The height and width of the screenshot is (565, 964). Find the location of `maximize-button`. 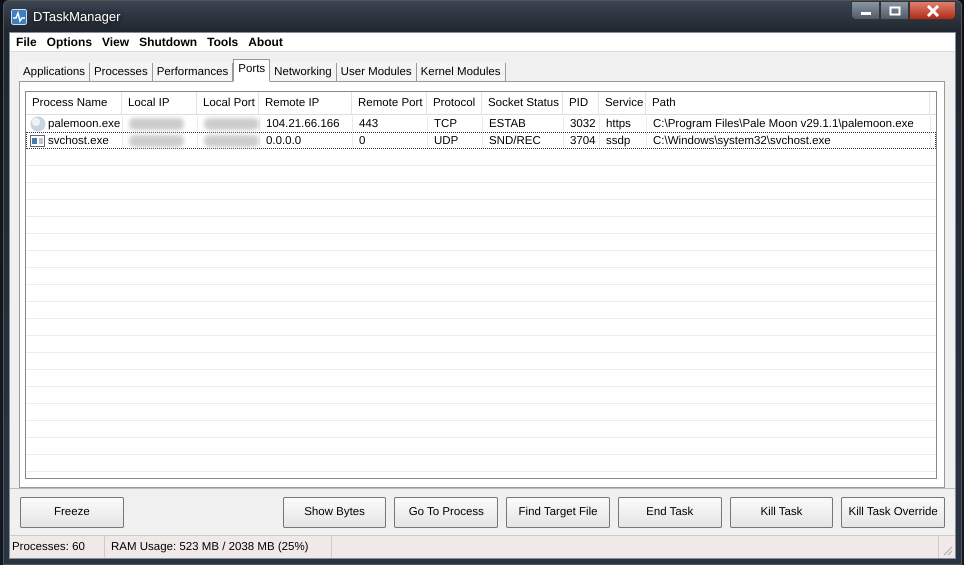

maximize-button is located at coordinates (894, 10).